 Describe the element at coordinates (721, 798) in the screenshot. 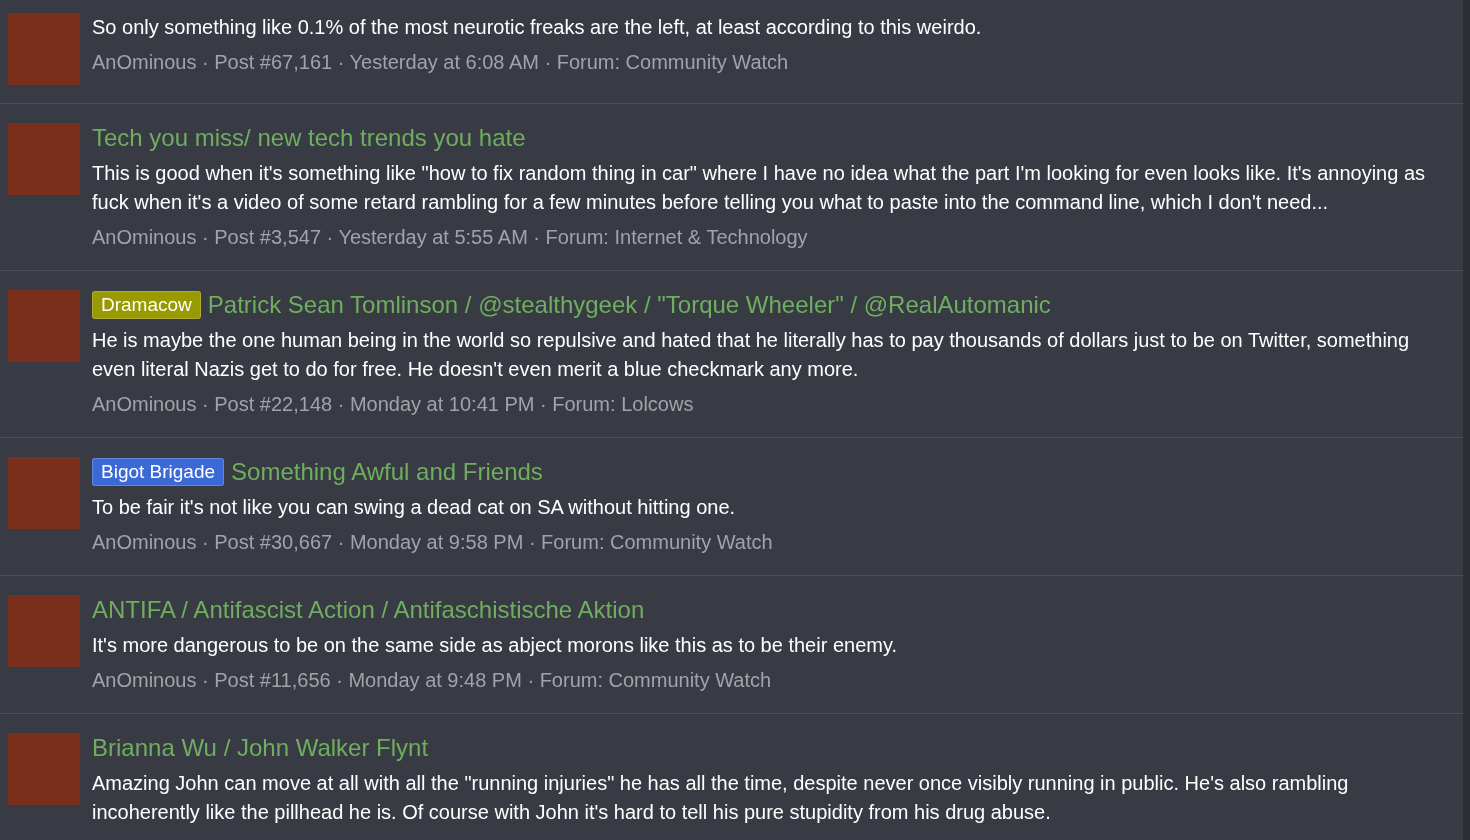

I see `post-snippet: Amazing John can move at all with all the "running injuries" he has all the time, despite never once visibly running in public. He's also rambling incoherently like the pillhead he is. Of course with John it's hard to tell his pure stupidity from his drug abuse.` at that location.